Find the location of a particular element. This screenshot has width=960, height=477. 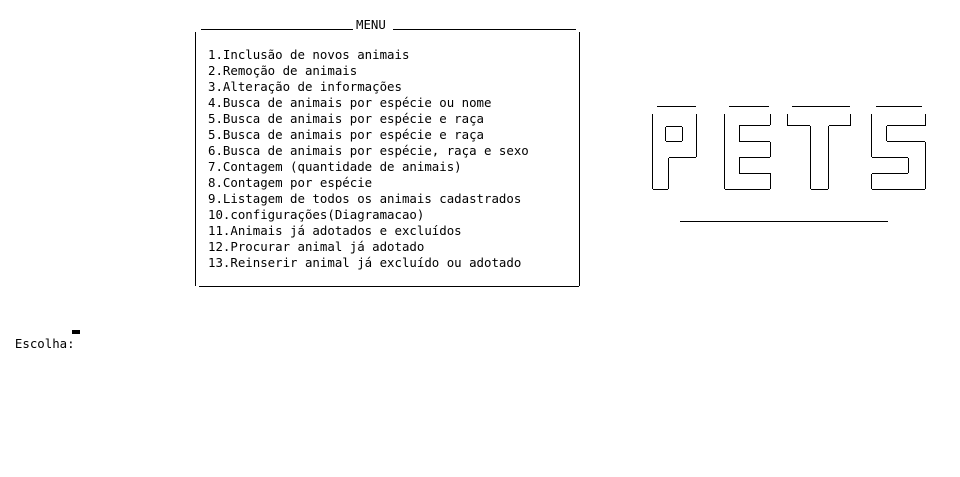

menu-title: MENU is located at coordinates (371, 24).